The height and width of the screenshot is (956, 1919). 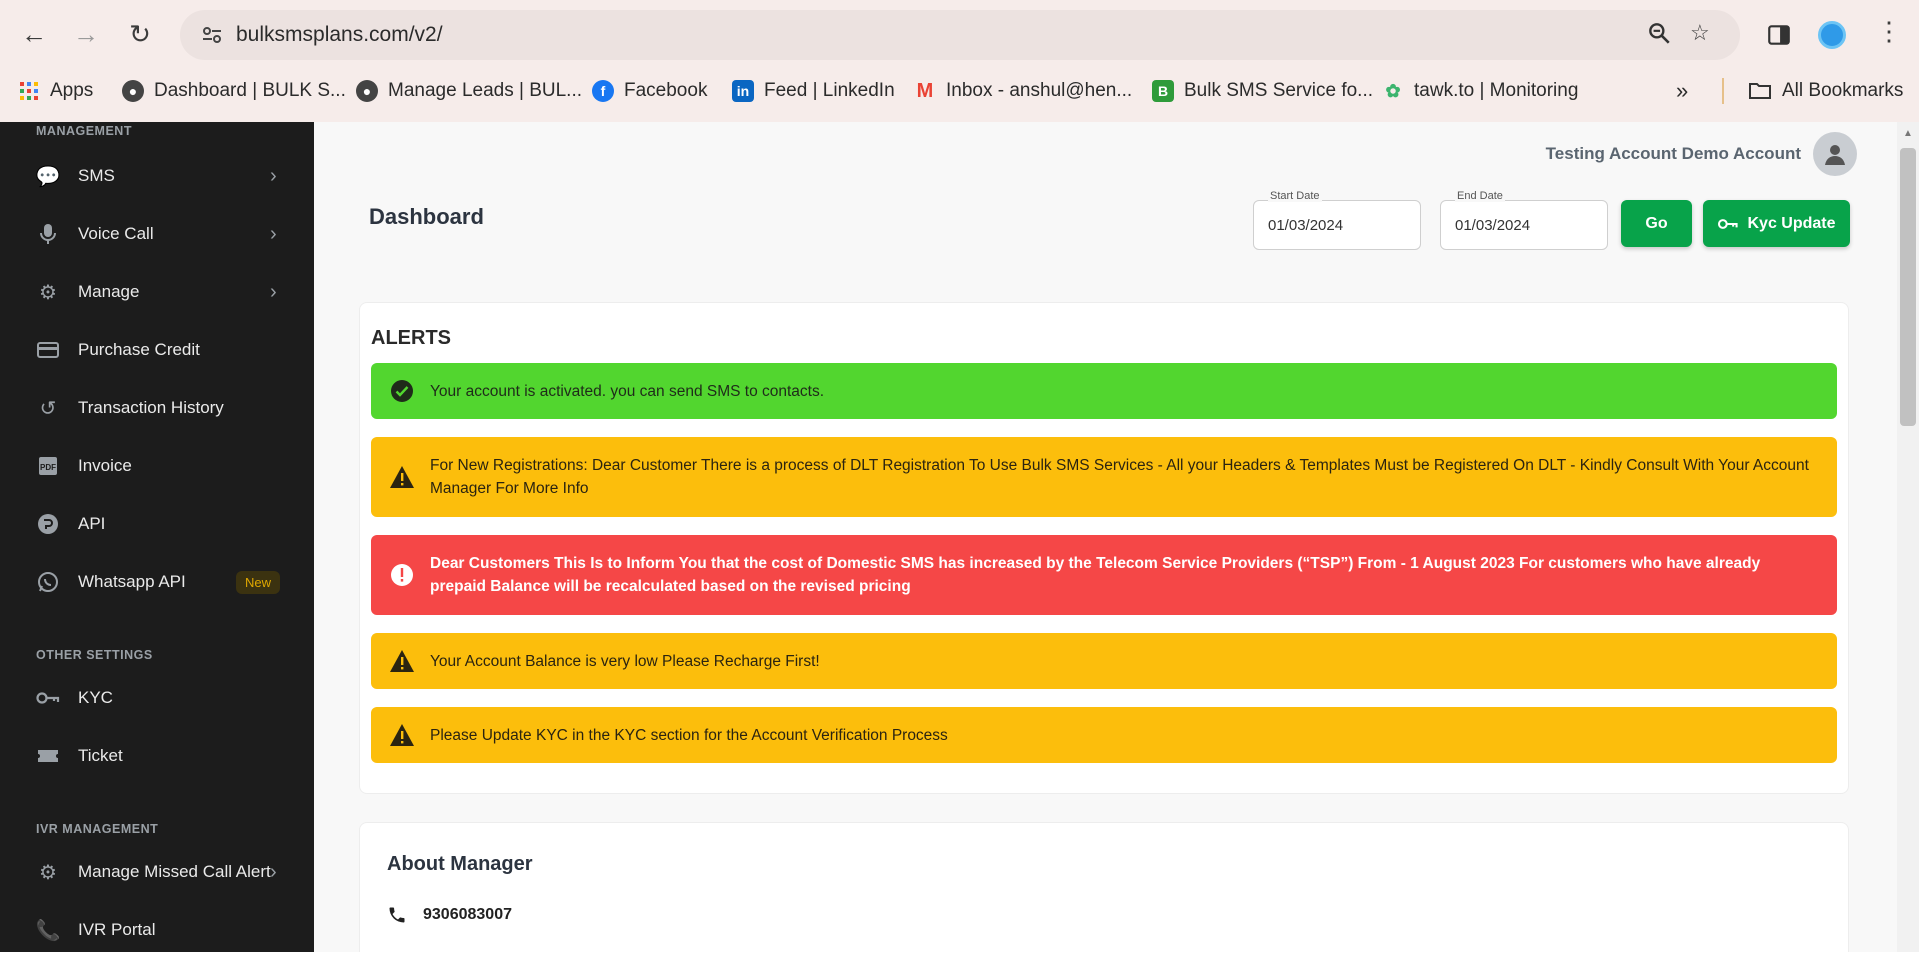 I want to click on gear-icon: ⚙, so click(x=48, y=292).